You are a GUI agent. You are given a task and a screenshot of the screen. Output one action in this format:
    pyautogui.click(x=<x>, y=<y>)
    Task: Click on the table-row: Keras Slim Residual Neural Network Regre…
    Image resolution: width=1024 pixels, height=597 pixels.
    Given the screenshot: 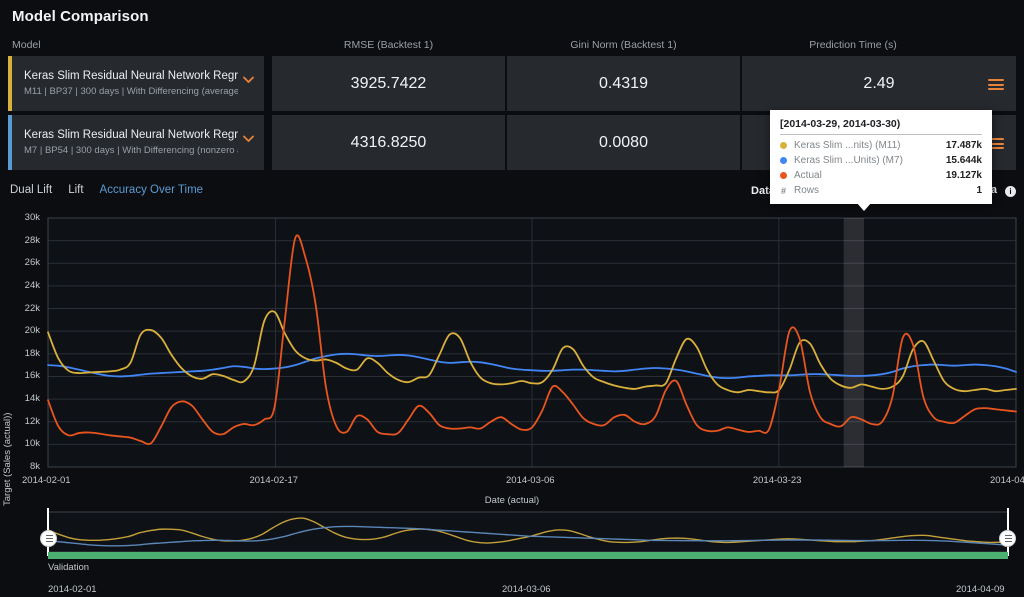 What is the action you would take?
    pyautogui.click(x=512, y=83)
    